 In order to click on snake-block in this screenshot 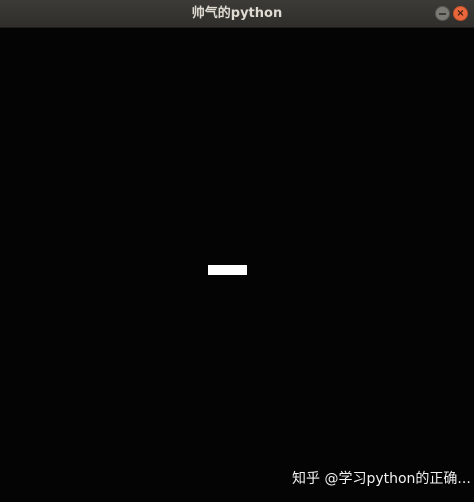, I will do `click(227, 270)`.